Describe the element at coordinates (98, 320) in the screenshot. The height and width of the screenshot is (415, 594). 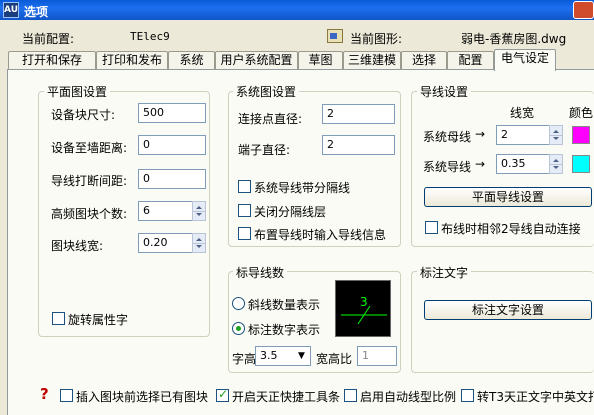
I see `rotate-attr-label: 旋转属性字` at that location.